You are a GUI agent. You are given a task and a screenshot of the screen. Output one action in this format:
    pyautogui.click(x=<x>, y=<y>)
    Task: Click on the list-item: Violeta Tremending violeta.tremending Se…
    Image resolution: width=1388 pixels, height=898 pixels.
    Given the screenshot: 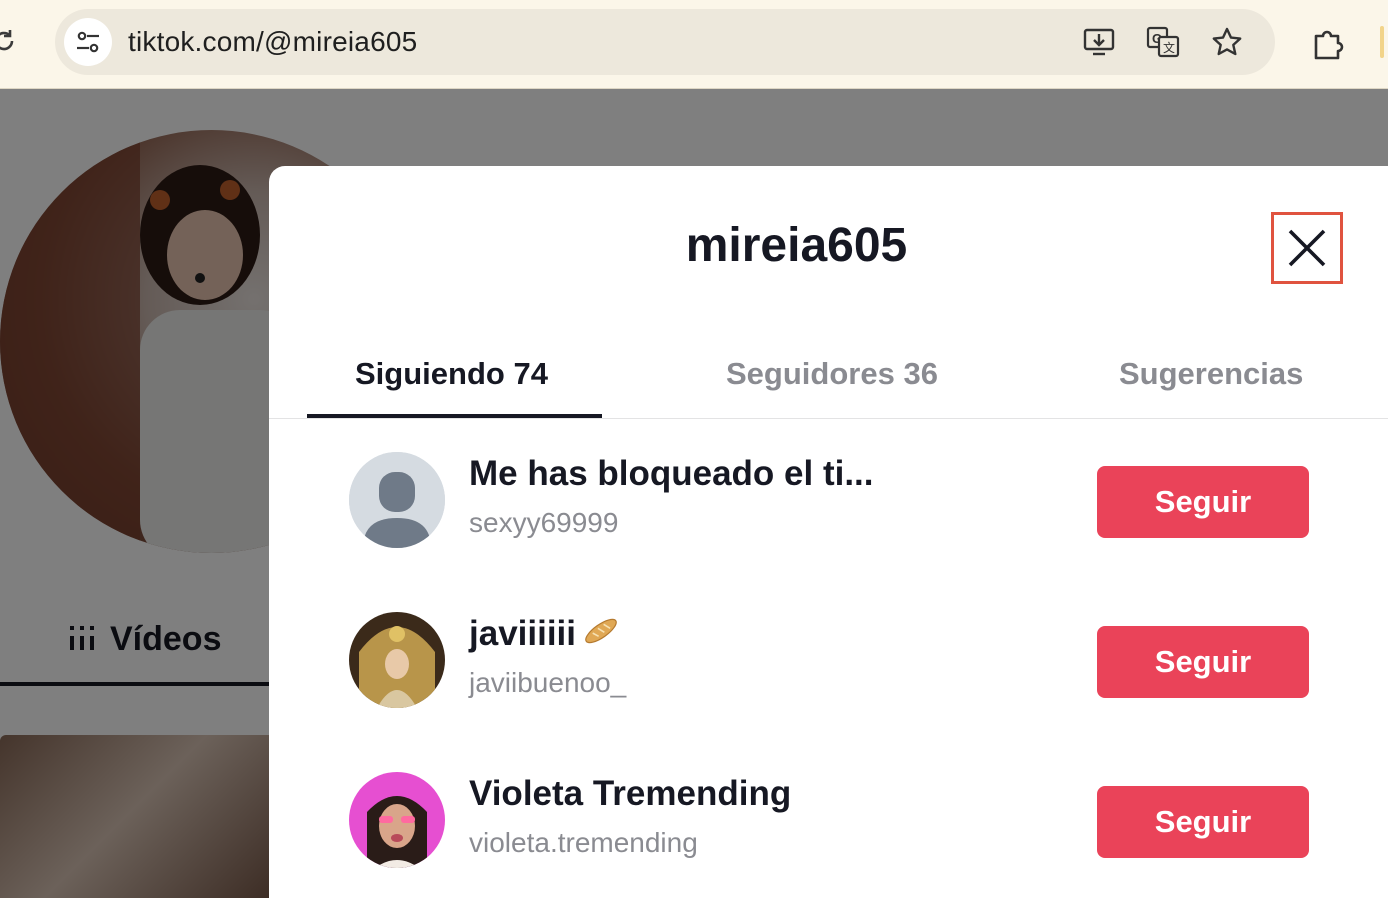 What is the action you would take?
    pyautogui.click(x=828, y=823)
    